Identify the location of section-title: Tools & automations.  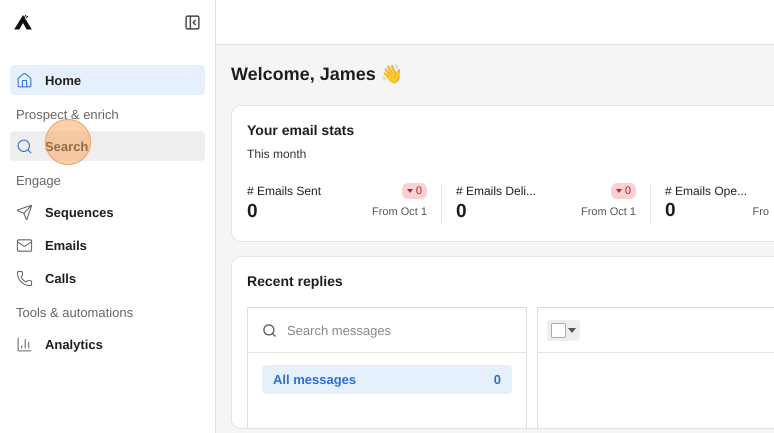
(74, 313).